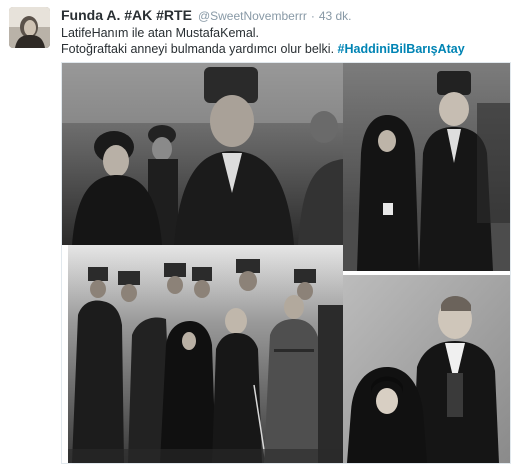 This screenshot has width=521, height=468. Describe the element at coordinates (426, 167) in the screenshot. I see `photo-top-right` at that location.